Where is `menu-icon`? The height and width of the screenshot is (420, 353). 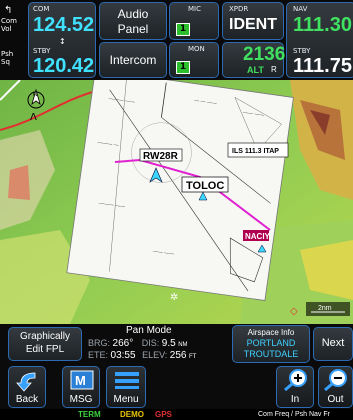
menu-icon is located at coordinates (127, 380).